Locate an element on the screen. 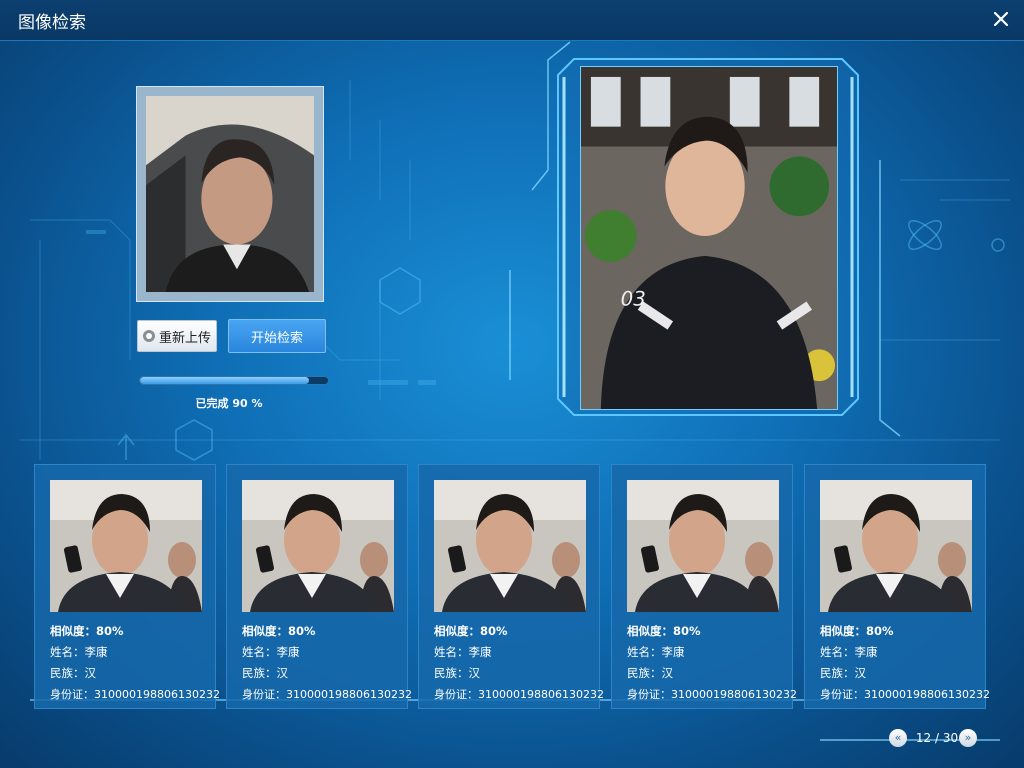 The height and width of the screenshot is (768, 1024). matched-photo: 03 is located at coordinates (709, 238).